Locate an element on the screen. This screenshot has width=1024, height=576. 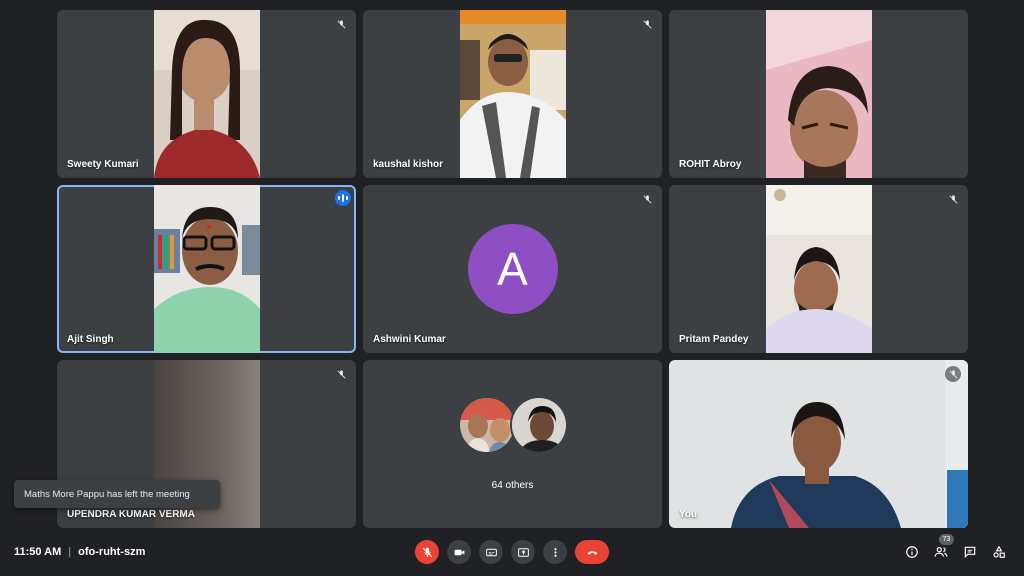
participant-tile: Pritam Pandey is located at coordinates (818, 269).